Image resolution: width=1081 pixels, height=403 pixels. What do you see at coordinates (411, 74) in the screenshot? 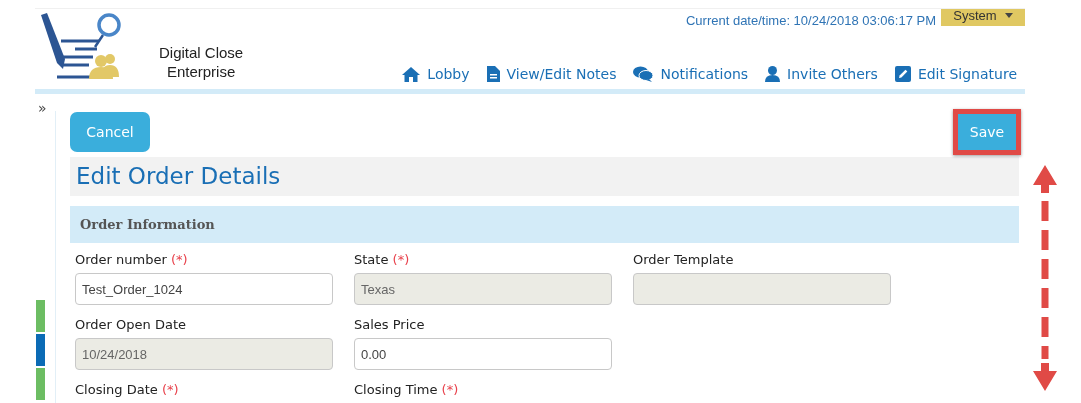
I see `home-icon` at bounding box center [411, 74].